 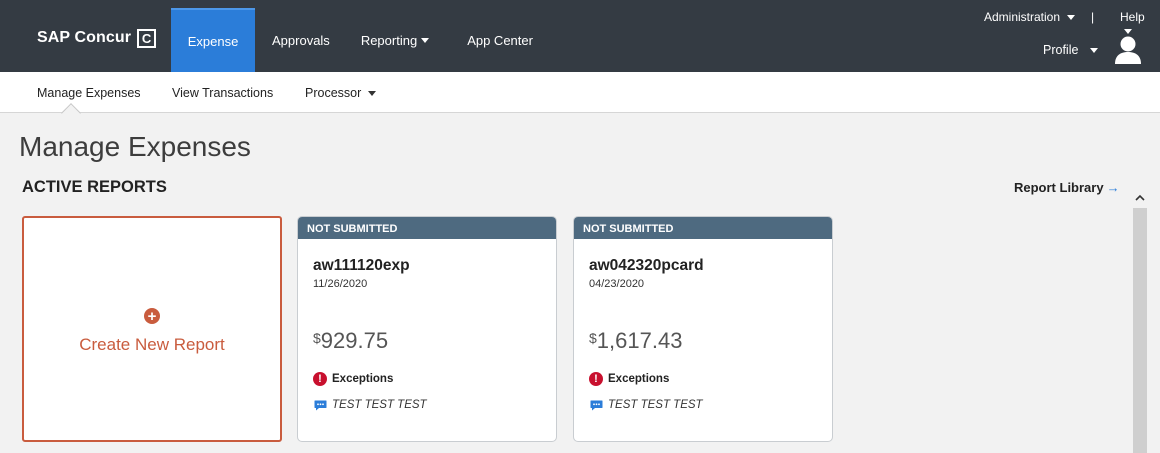 I want to click on nav-approvals-label: Approvals, so click(x=301, y=40).